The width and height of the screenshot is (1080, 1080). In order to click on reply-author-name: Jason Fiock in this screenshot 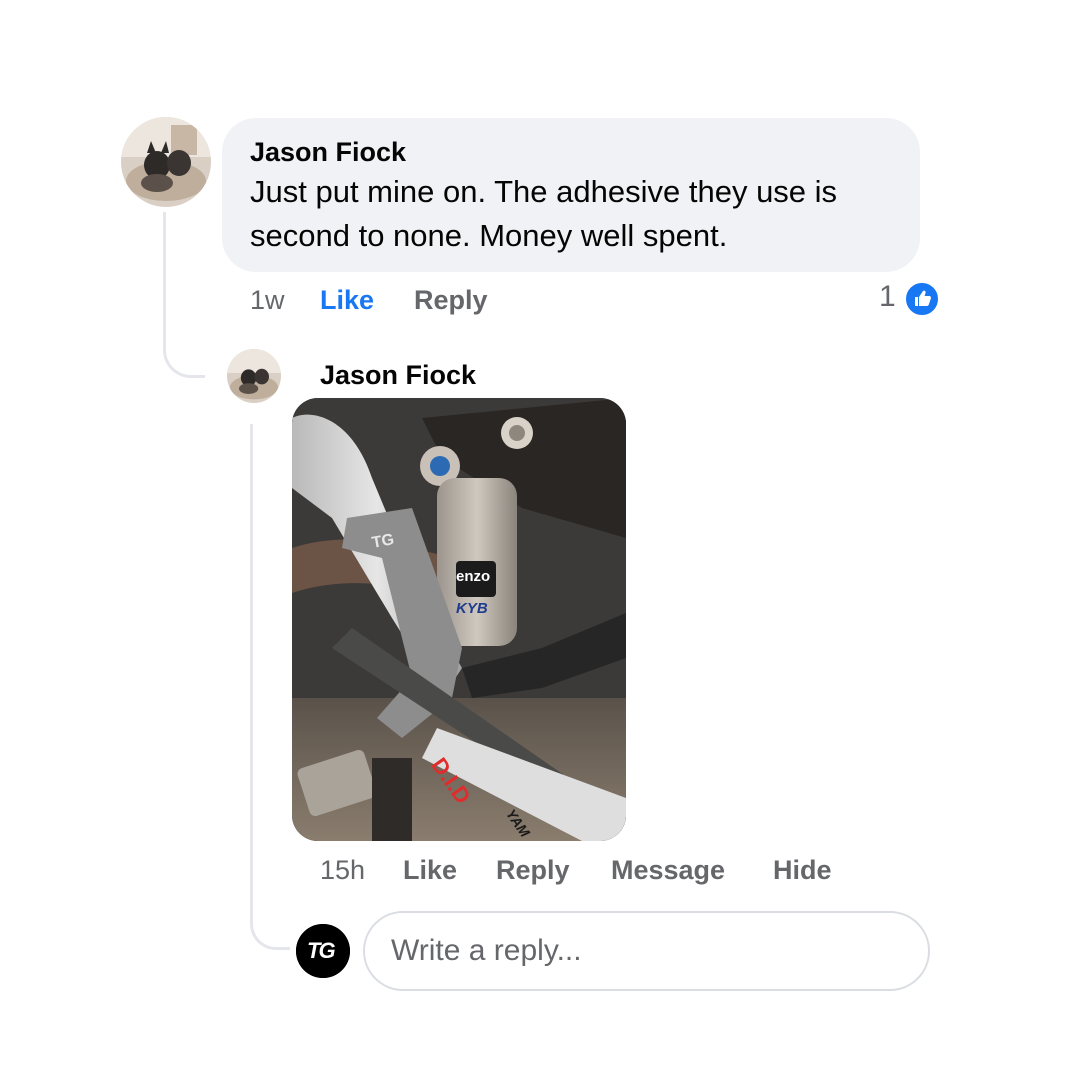, I will do `click(398, 375)`.